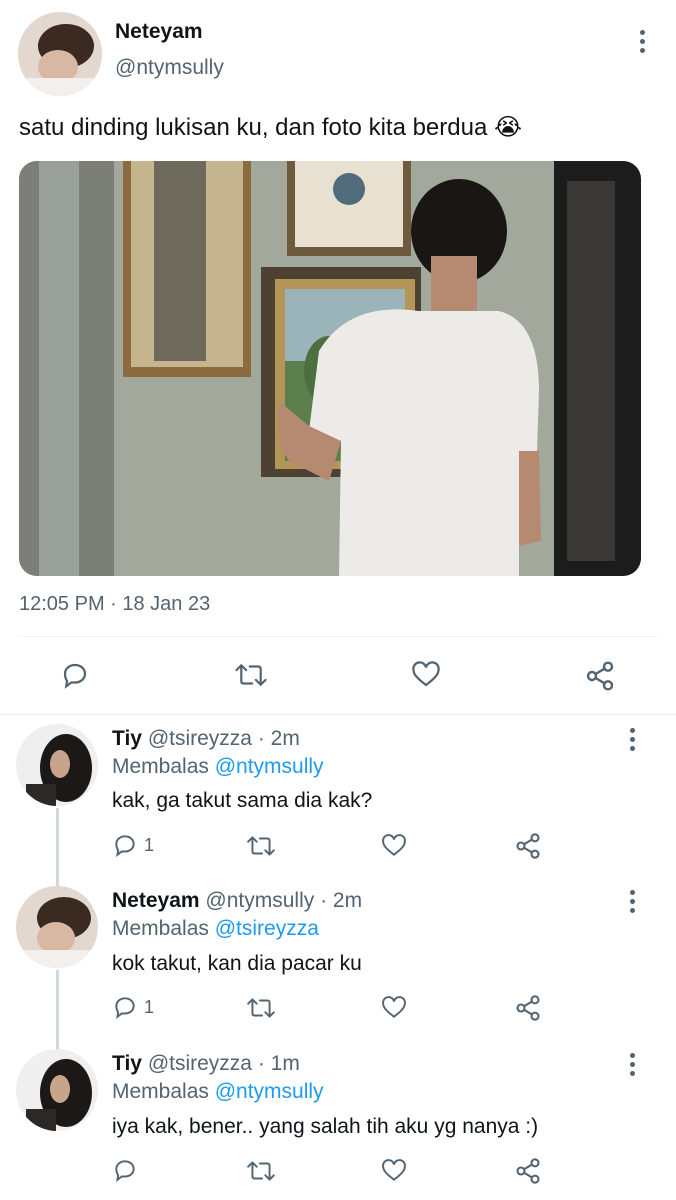 This screenshot has width=676, height=1200. I want to click on reply-header: Neteyam @ntymsully · 2m, so click(237, 901).